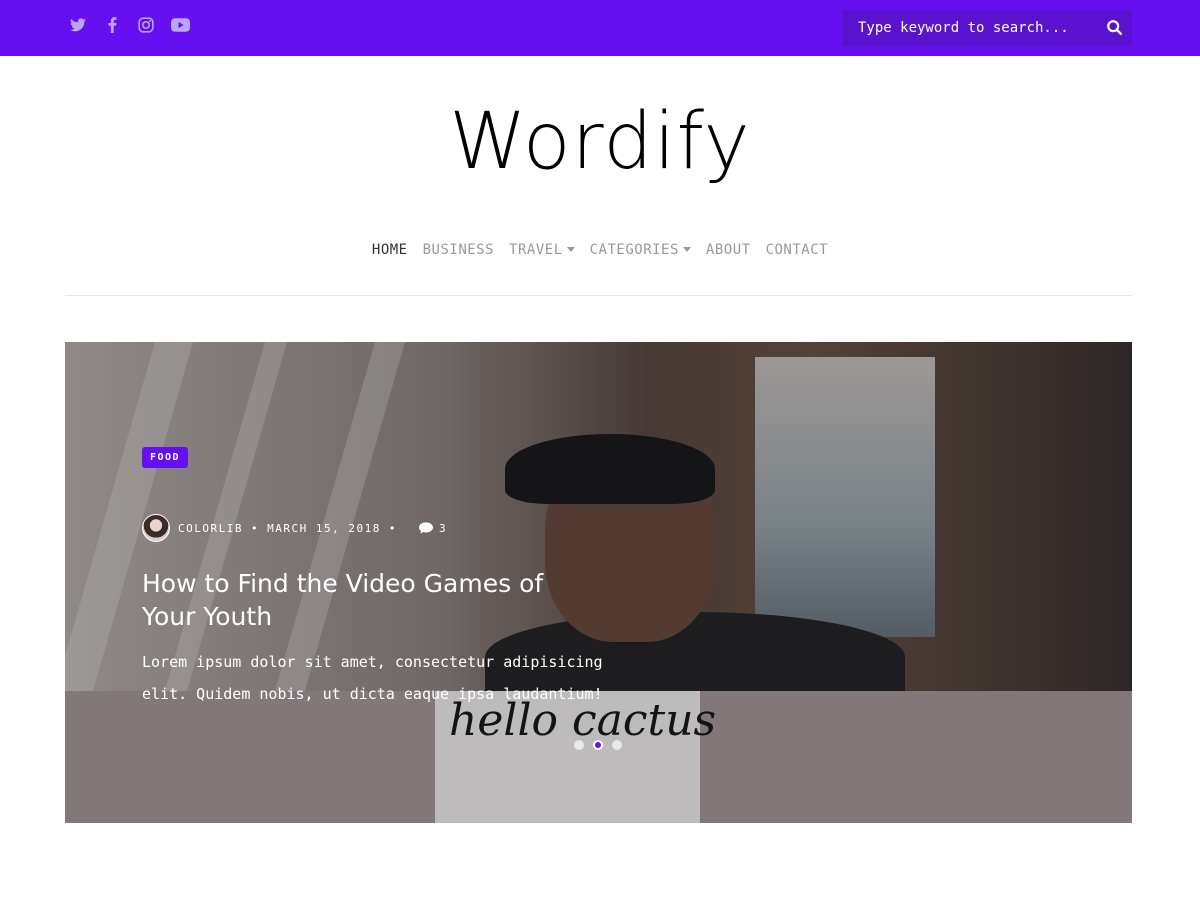 The height and width of the screenshot is (900, 1200). Describe the element at coordinates (324, 528) in the screenshot. I see `post-date: MARCH 15, 2018` at that location.